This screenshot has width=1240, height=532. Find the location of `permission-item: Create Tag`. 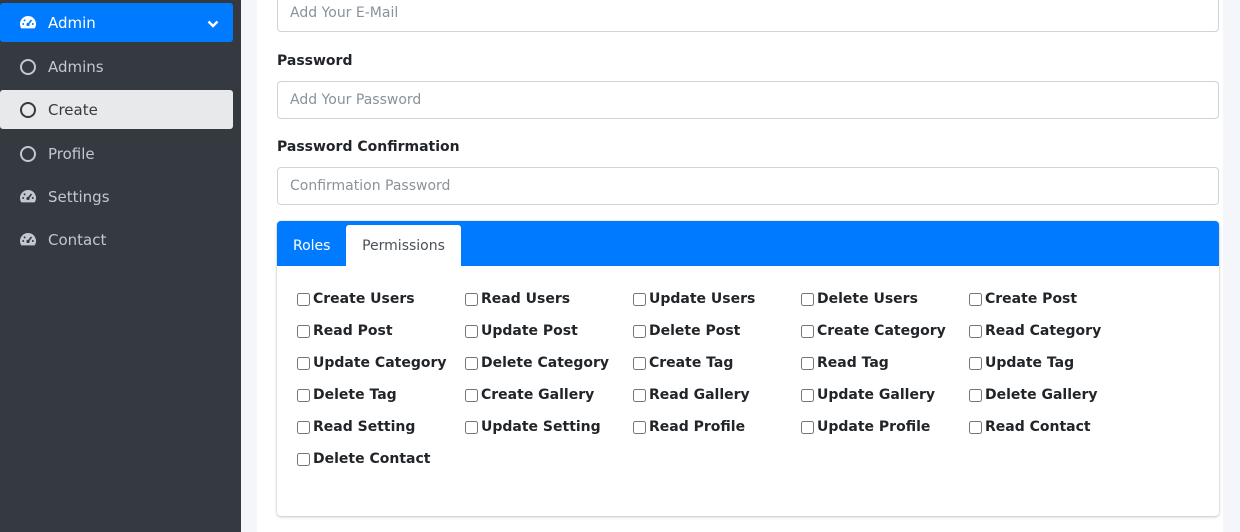

permission-item: Create Tag is located at coordinates (683, 363).